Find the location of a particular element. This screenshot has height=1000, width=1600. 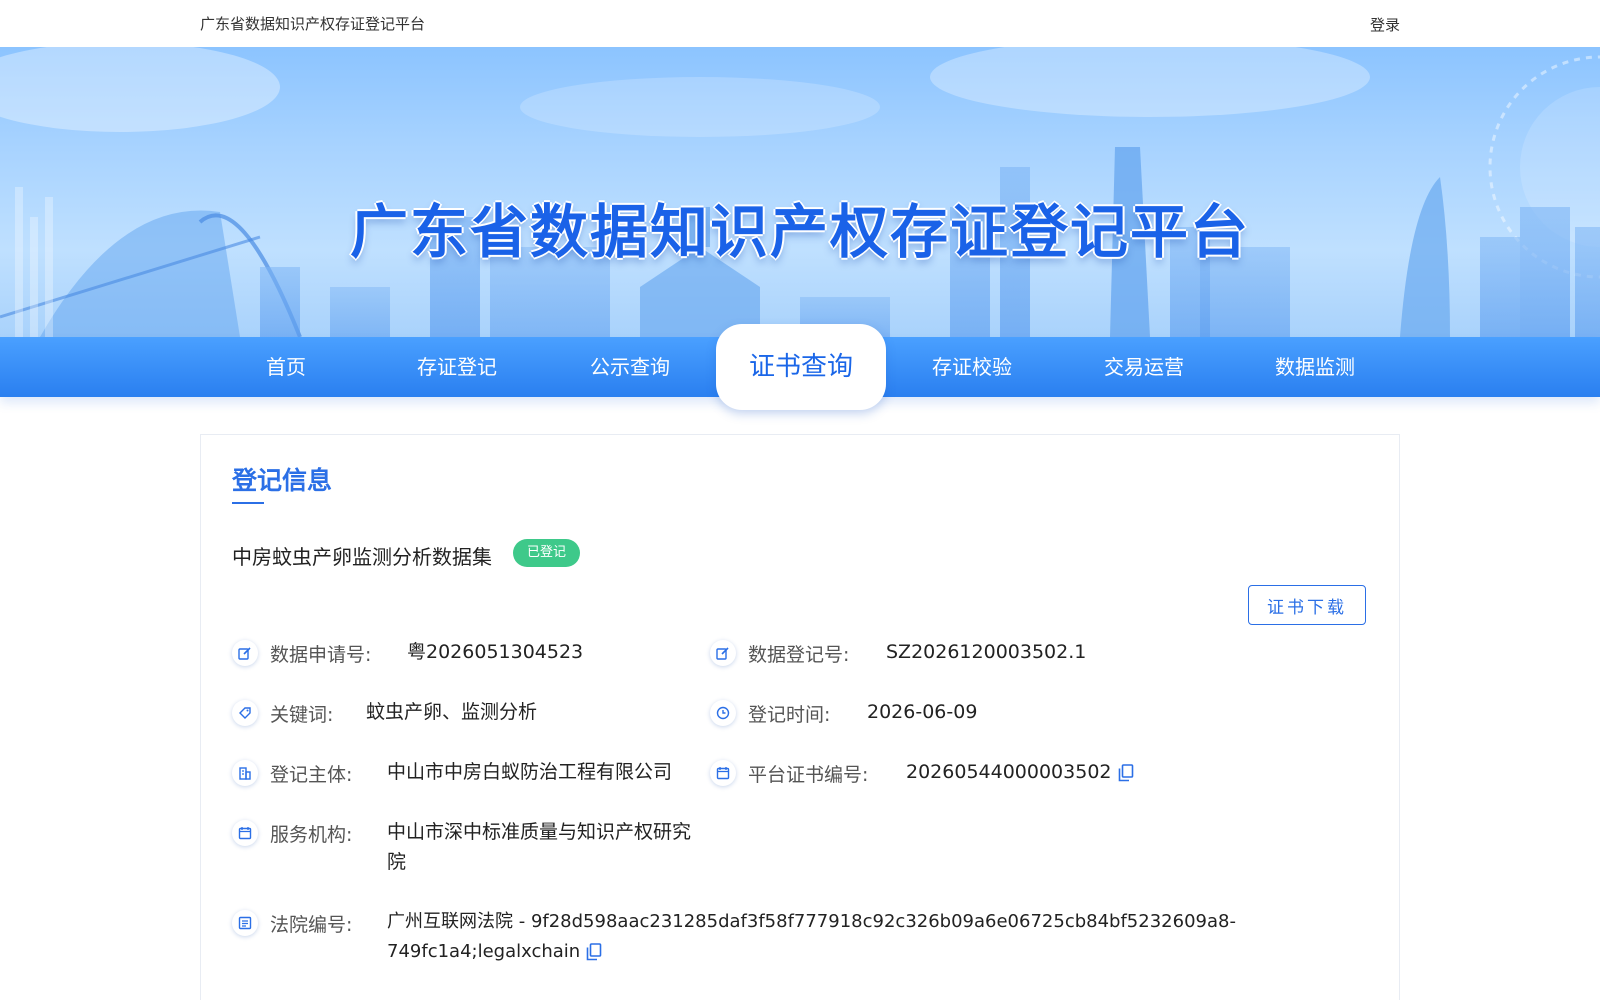

field-value-line-1: 中山市深中标准质量与知识产权研究 is located at coordinates (539, 832).